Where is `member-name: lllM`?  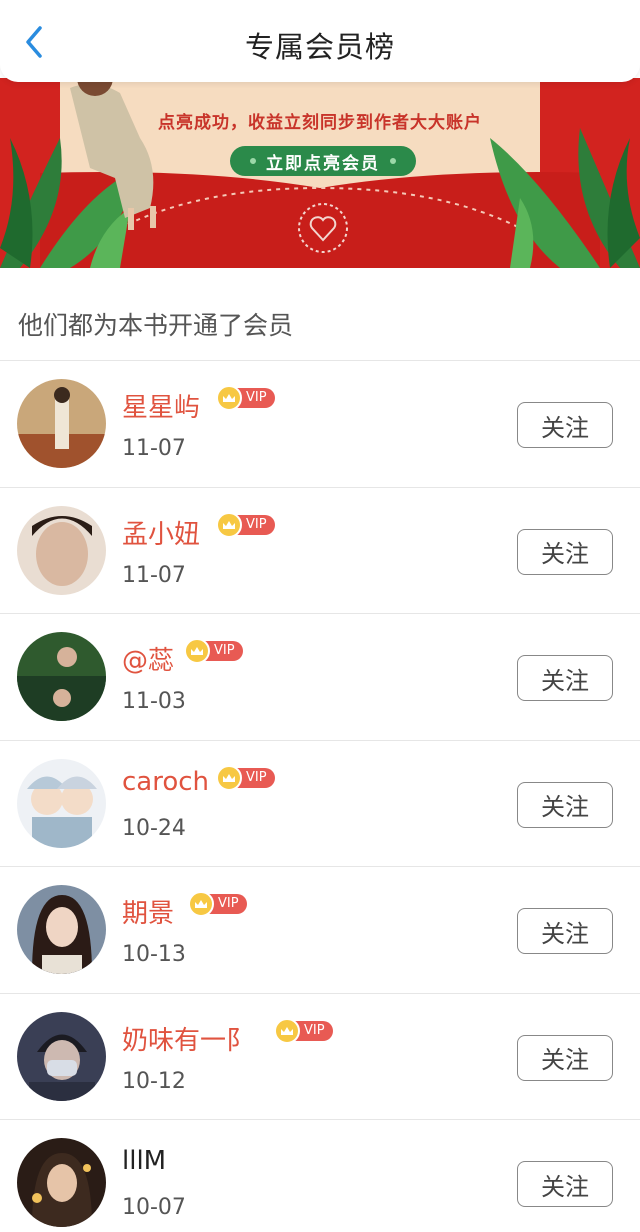 member-name: lllM is located at coordinates (144, 1161).